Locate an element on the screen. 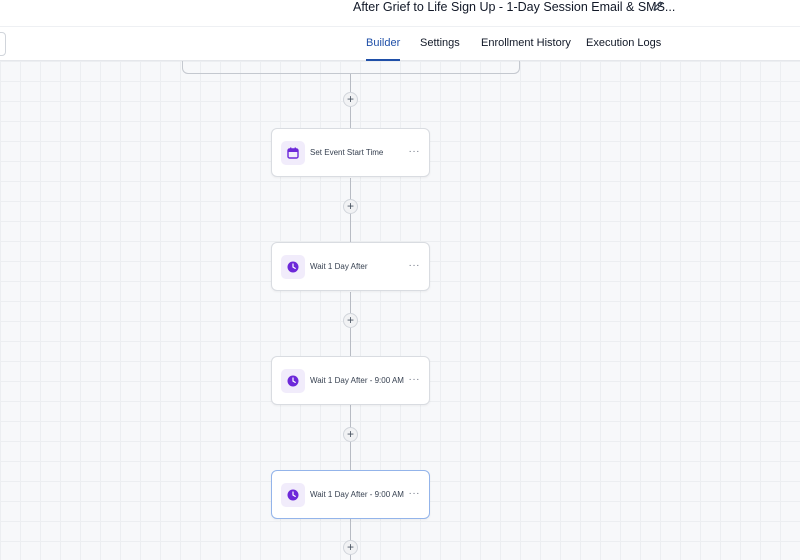 This screenshot has width=800, height=560. node-wait-1-day-after: Wait 1 Day After ··· is located at coordinates (350, 266).